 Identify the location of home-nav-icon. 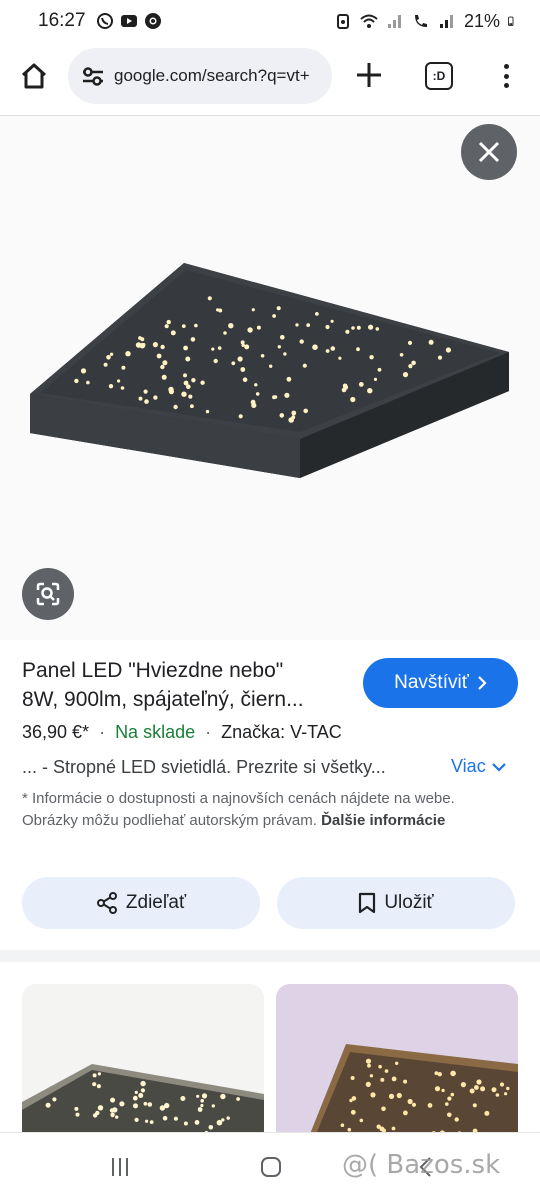
(271, 1167).